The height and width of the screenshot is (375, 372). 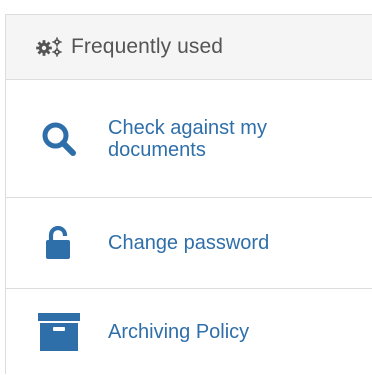 I want to click on change-password-label: Change password, so click(x=189, y=243).